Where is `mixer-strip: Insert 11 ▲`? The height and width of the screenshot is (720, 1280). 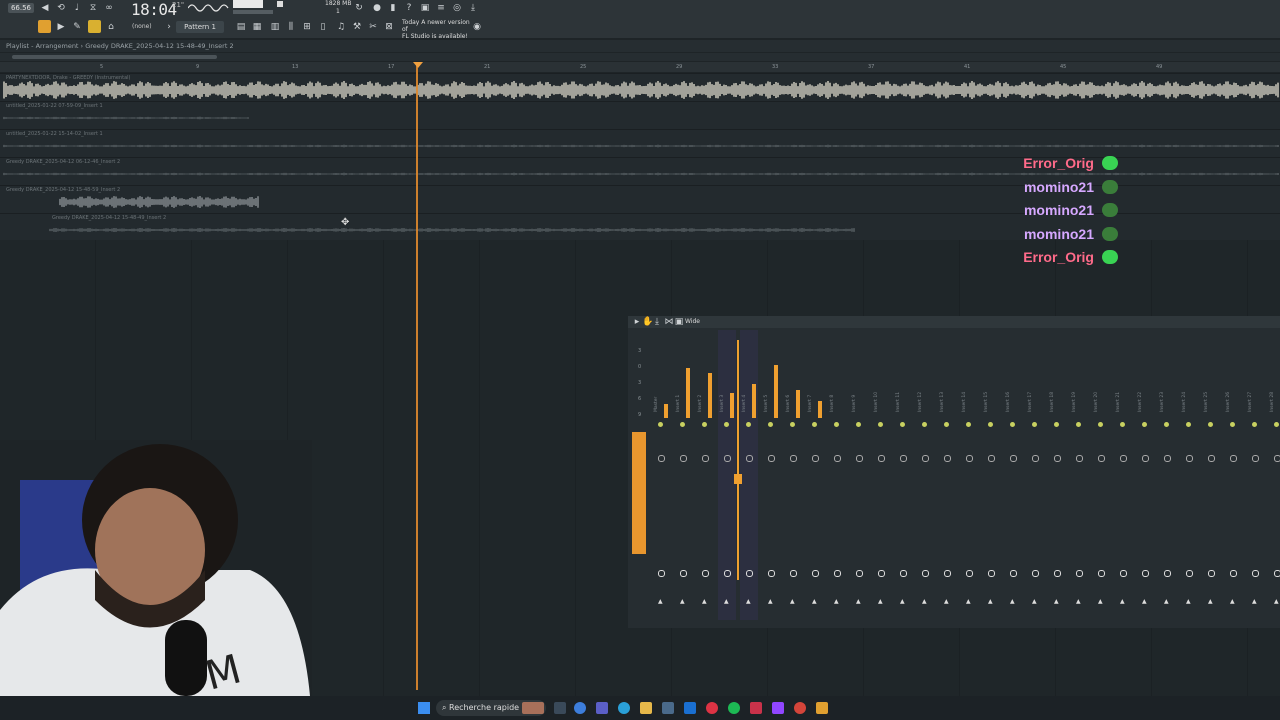
mixer-strip: Insert 11 ▲ is located at coordinates (903, 475).